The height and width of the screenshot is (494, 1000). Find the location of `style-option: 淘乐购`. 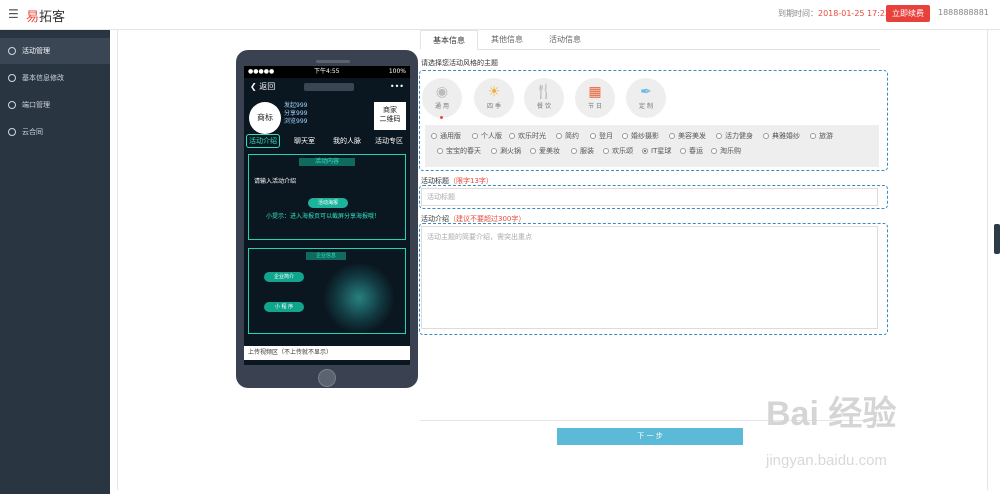

style-option: 淘乐购 is located at coordinates (726, 151).